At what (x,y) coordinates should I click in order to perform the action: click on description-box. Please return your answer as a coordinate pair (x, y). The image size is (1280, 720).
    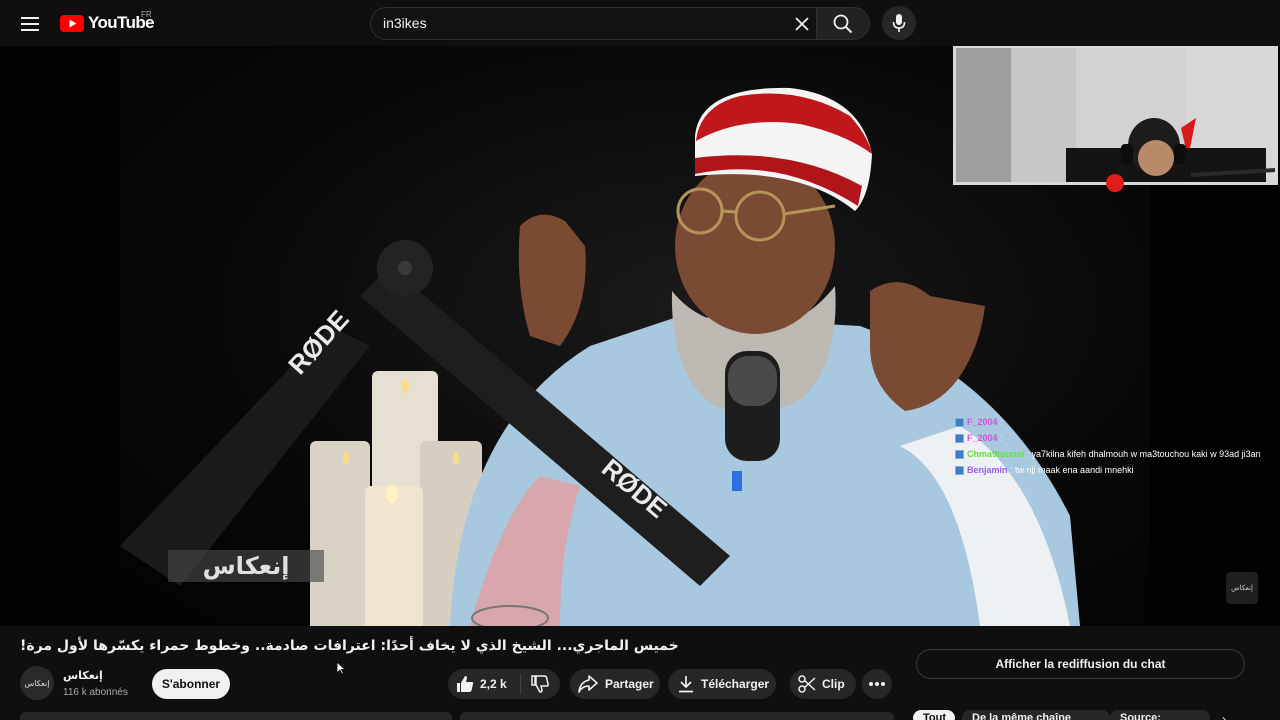
    Looking at the image, I should click on (236, 716).